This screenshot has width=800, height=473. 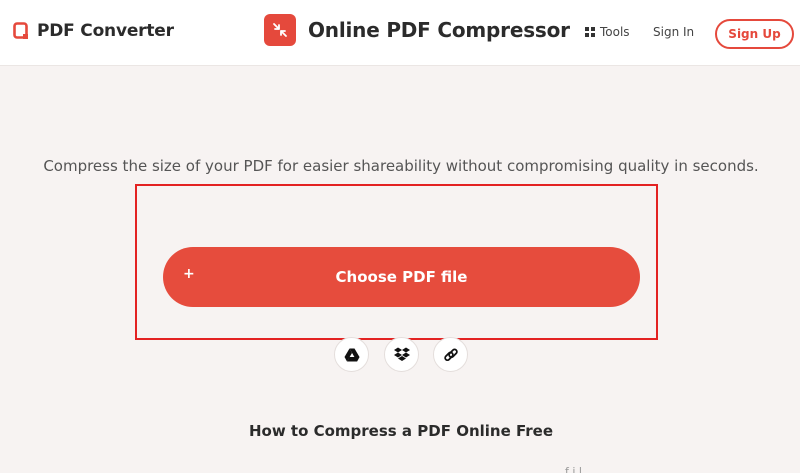 What do you see at coordinates (590, 32) in the screenshot?
I see `grid-icon` at bounding box center [590, 32].